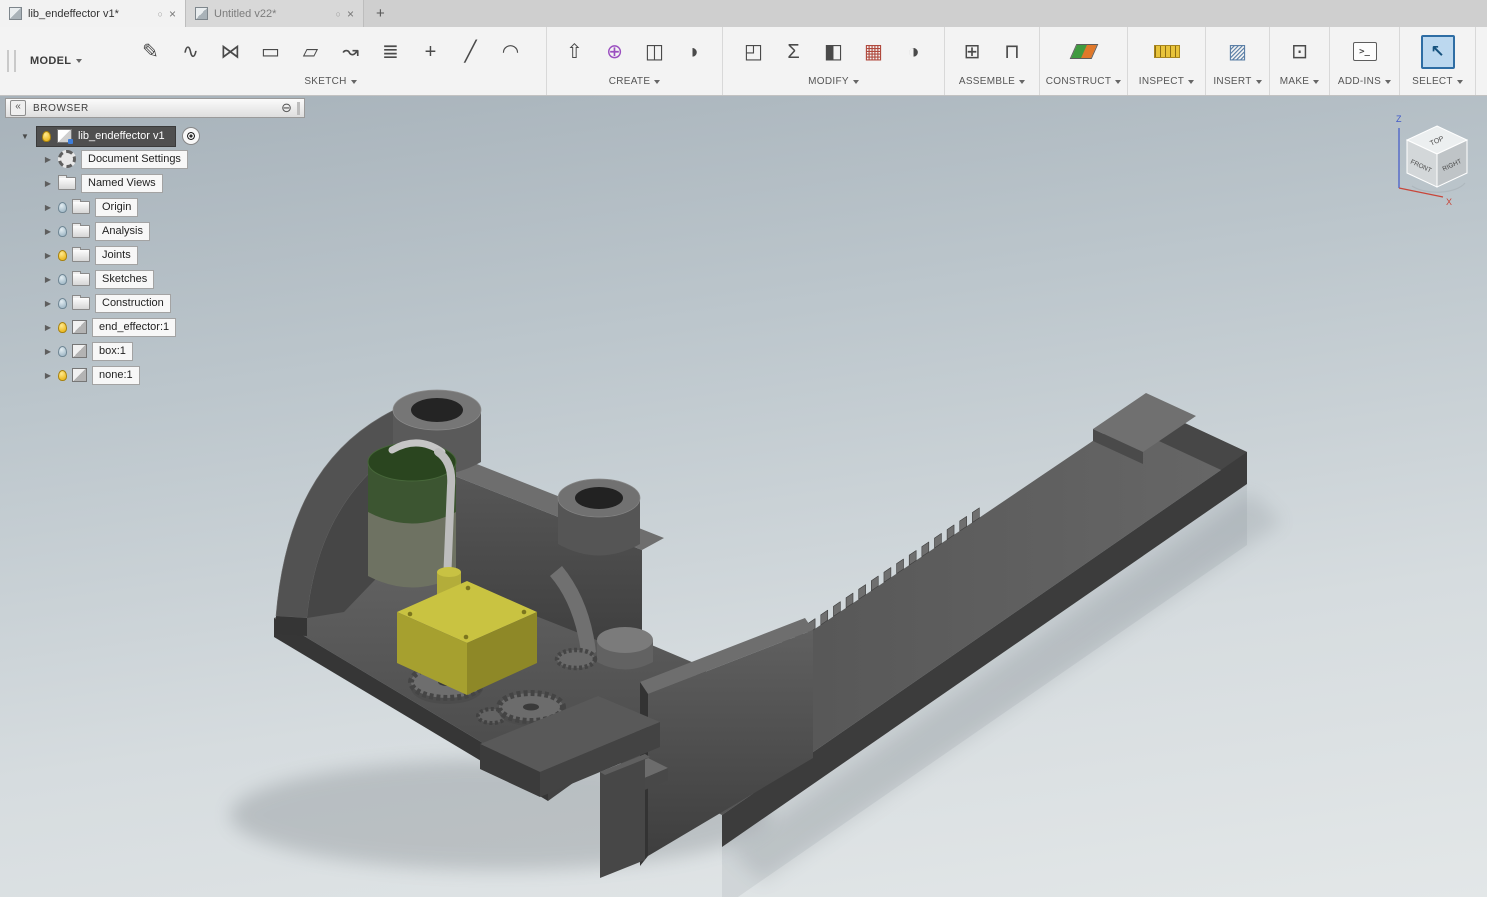 This screenshot has width=1487, height=897. What do you see at coordinates (155, 351) in the screenshot?
I see `tree-item-box-1: ▶ box:1` at bounding box center [155, 351].